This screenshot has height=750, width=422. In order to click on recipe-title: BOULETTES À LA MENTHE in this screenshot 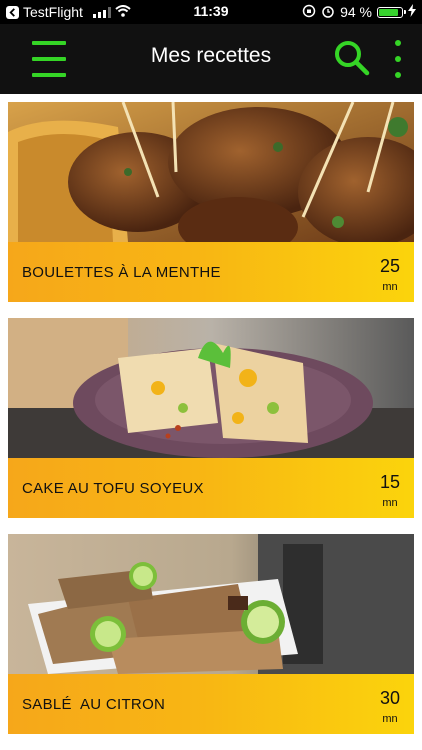, I will do `click(121, 272)`.